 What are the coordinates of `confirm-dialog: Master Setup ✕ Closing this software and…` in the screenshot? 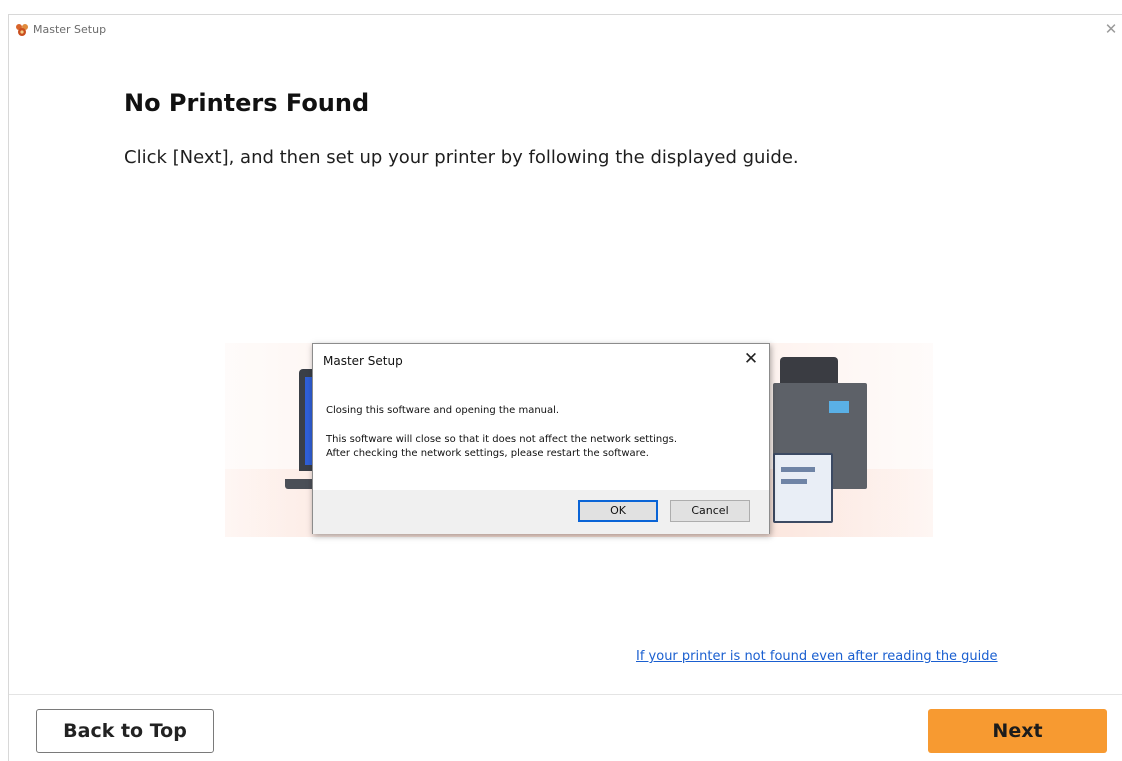 It's located at (541, 438).